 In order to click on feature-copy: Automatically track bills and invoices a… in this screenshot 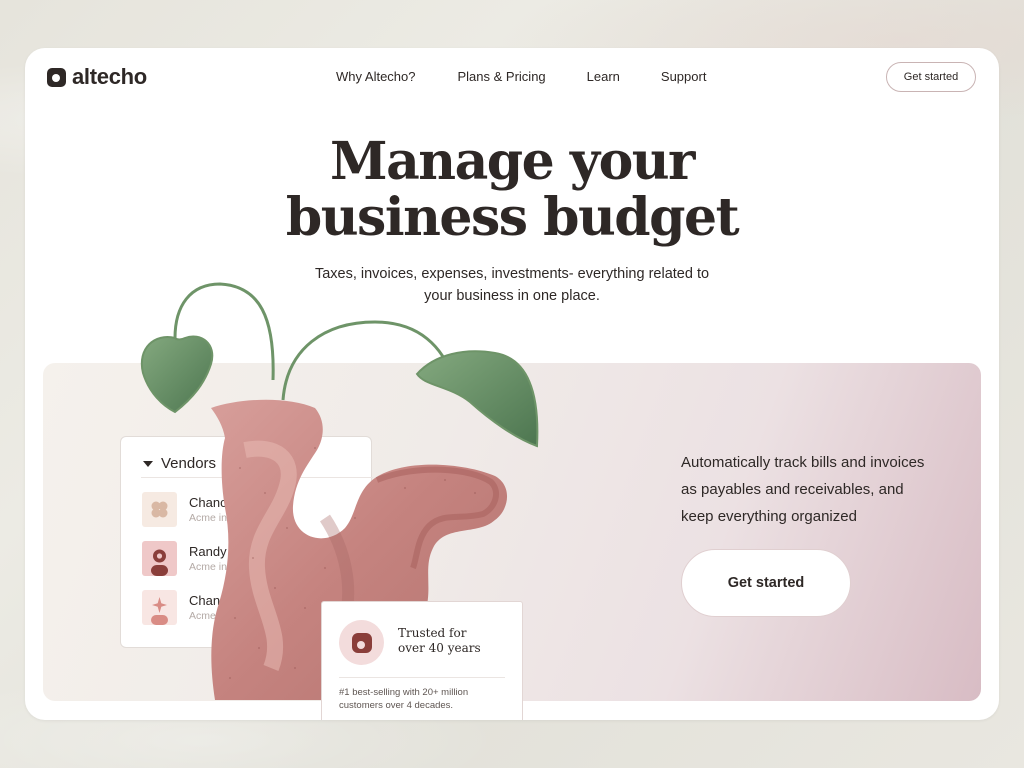, I will do `click(826, 489)`.